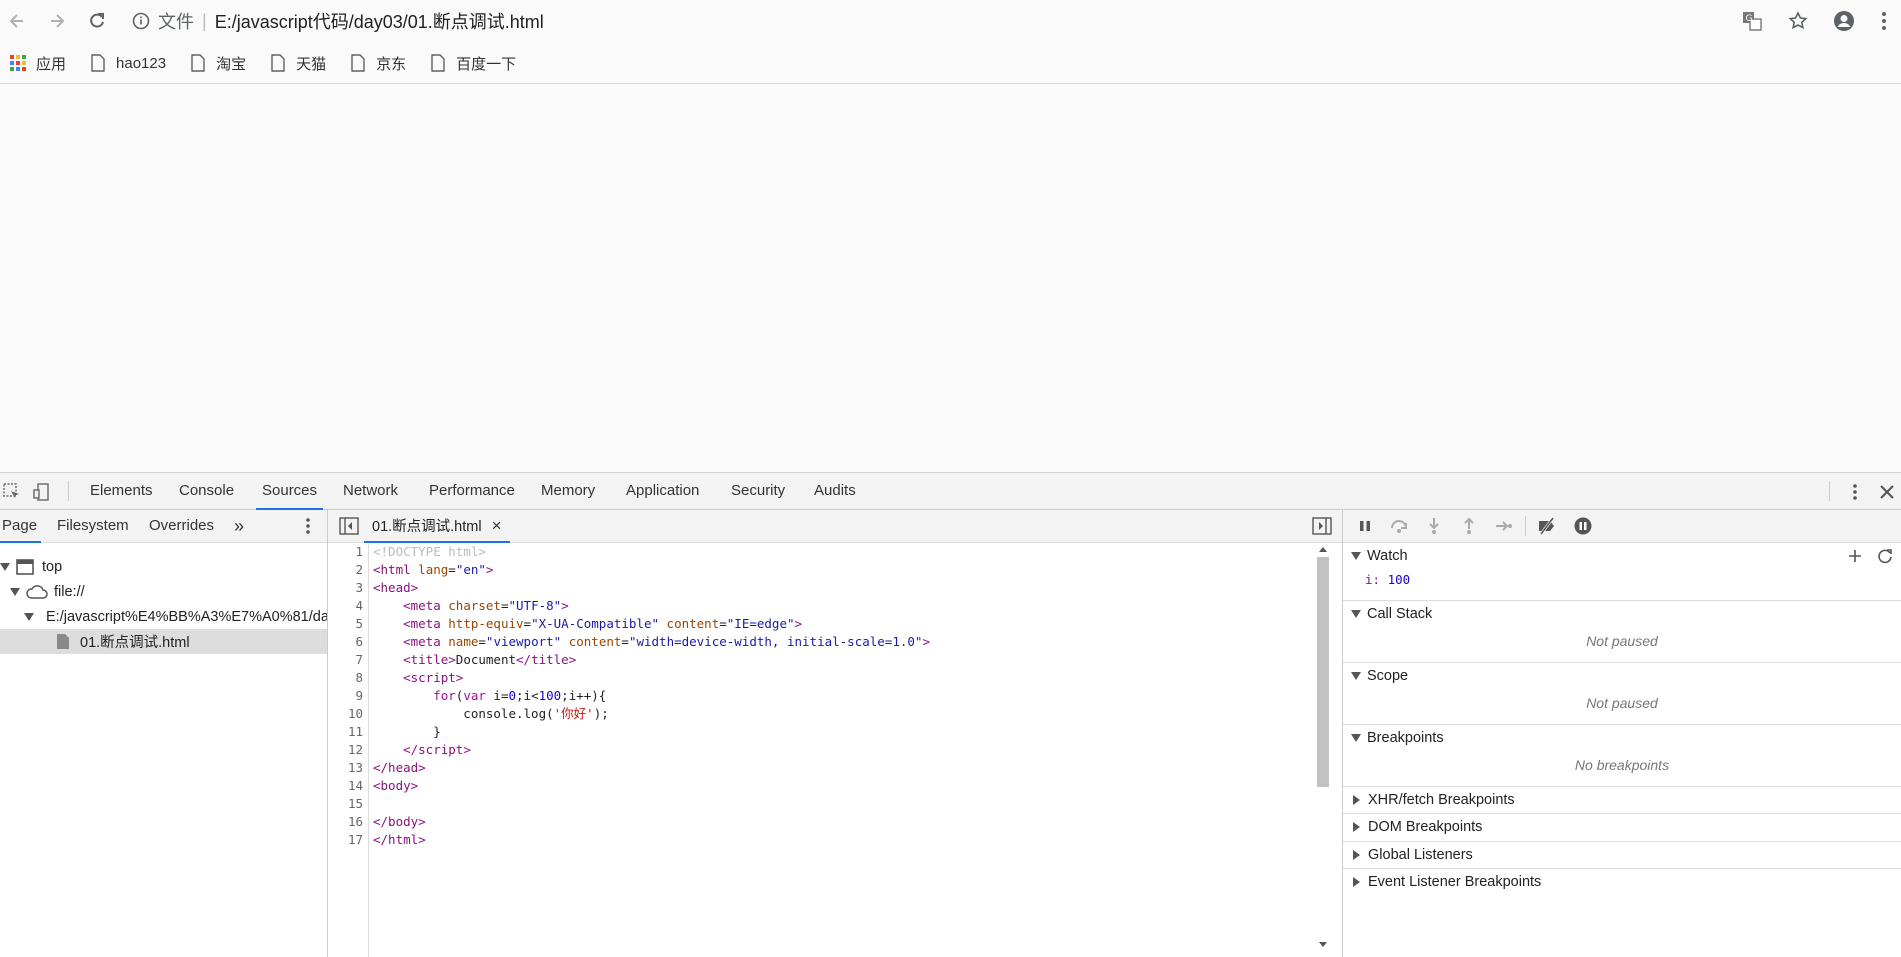  I want to click on watch-expression: i: 100, so click(1387, 579).